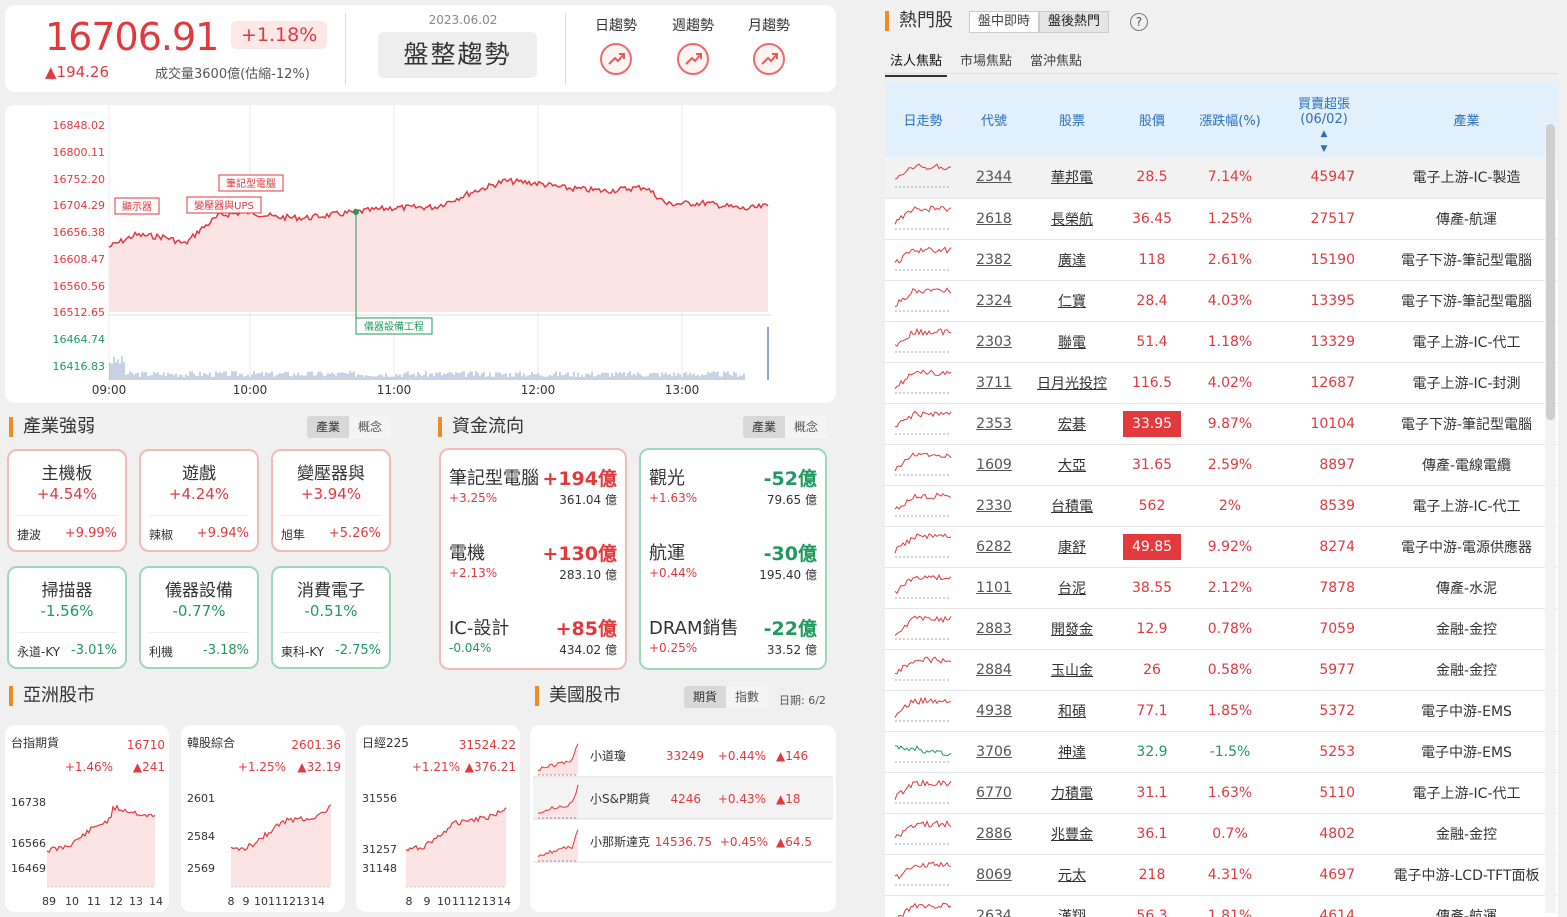  I want to click on us-row: 小道瓊 33249 +0.44% ▲146, so click(699, 755).